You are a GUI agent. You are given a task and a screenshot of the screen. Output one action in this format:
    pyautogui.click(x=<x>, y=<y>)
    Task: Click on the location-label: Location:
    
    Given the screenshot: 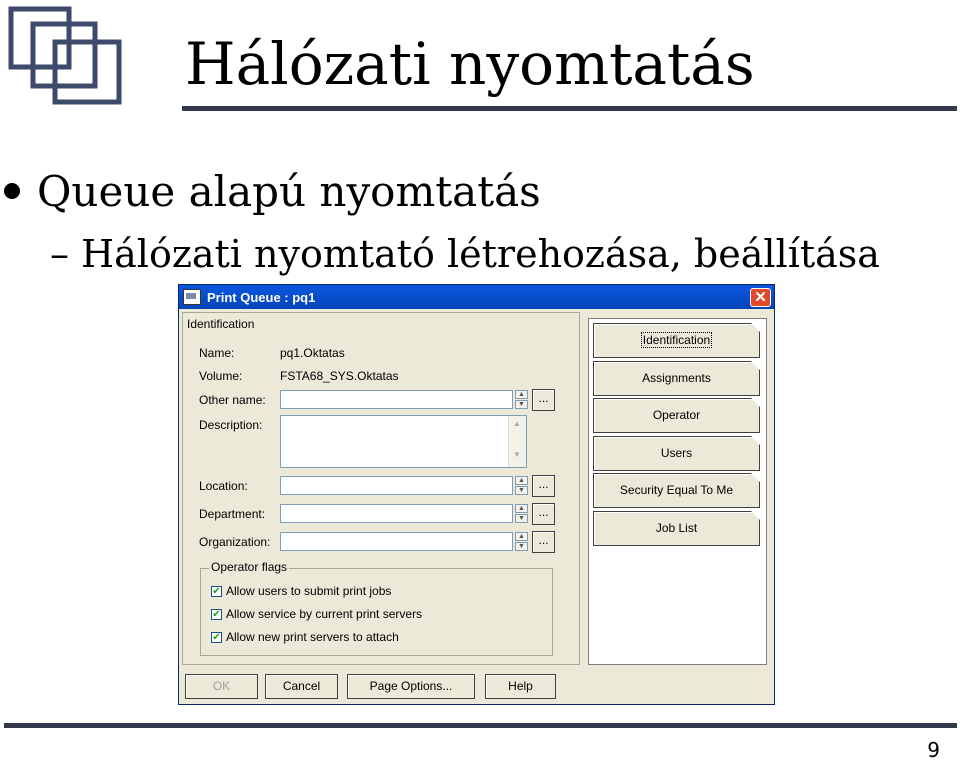 What is the action you would take?
    pyautogui.click(x=223, y=486)
    